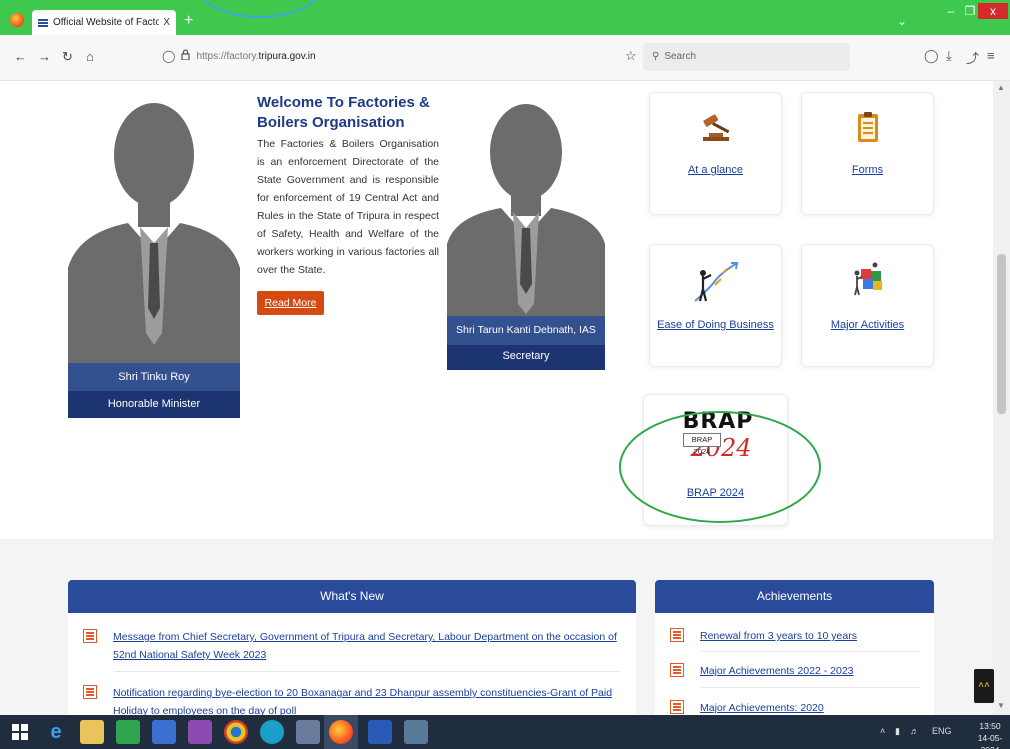 The height and width of the screenshot is (749, 1010). What do you see at coordinates (777, 671) in the screenshot?
I see `achievement-item-text: Major Achievements 2022 - 2023` at bounding box center [777, 671].